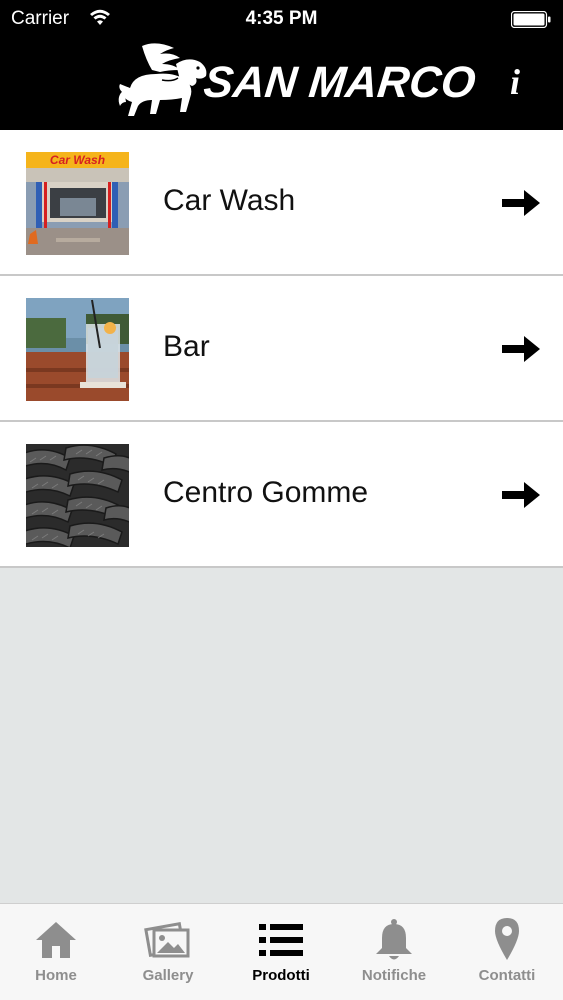  Describe the element at coordinates (394, 975) in the screenshot. I see `tab-label: Notifiche` at that location.